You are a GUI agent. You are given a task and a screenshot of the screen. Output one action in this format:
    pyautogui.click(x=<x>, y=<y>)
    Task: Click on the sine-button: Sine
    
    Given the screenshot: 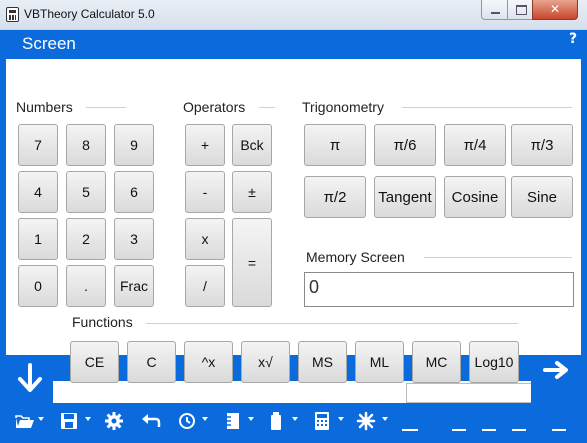 What is the action you would take?
    pyautogui.click(x=542, y=197)
    